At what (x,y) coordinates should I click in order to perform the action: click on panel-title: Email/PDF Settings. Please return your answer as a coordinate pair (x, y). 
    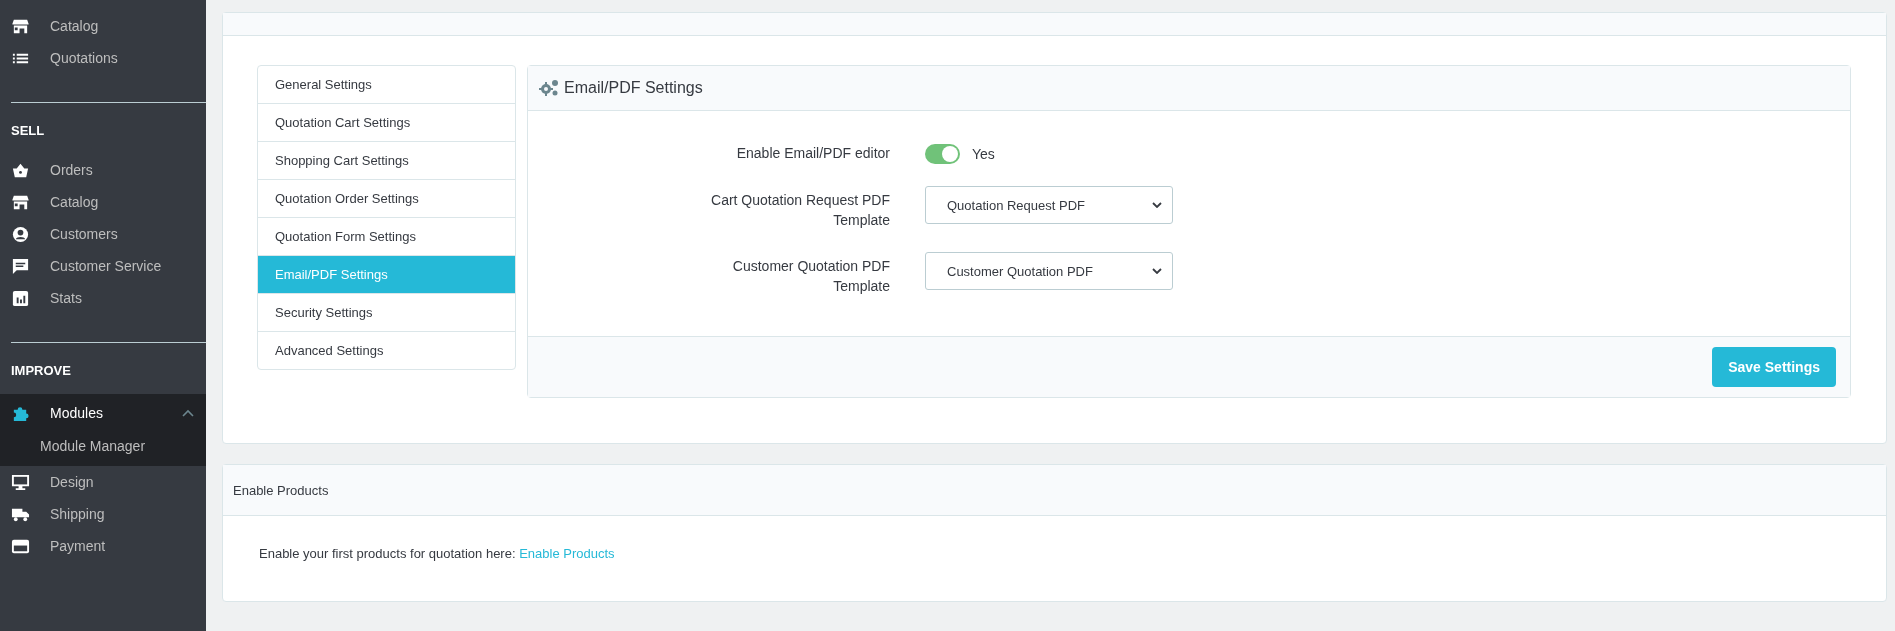
    Looking at the image, I should click on (633, 88).